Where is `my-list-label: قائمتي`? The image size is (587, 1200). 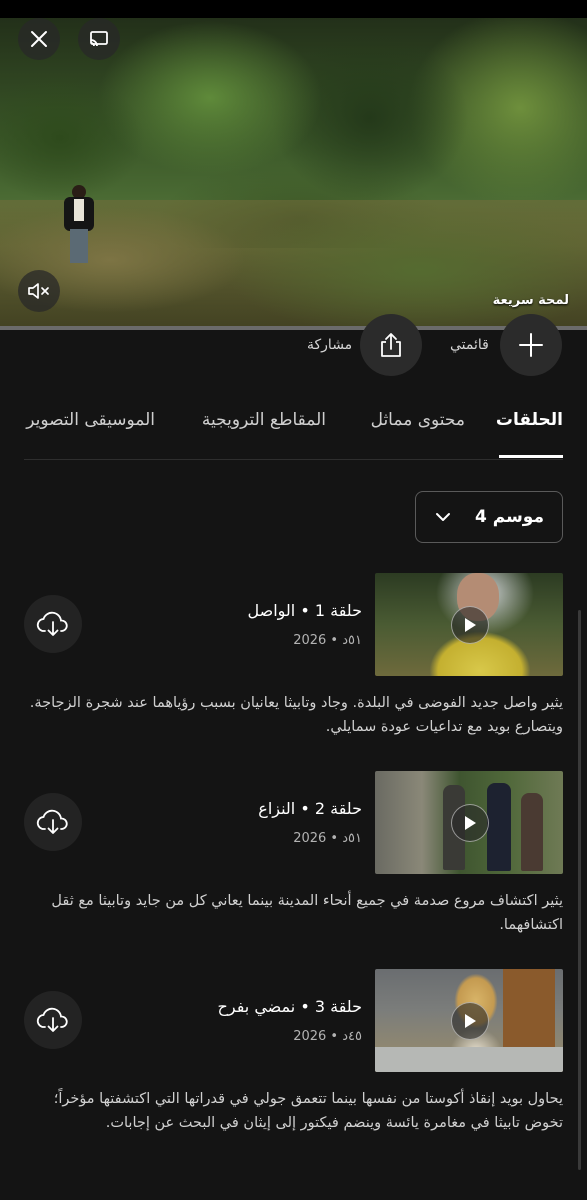 my-list-label: قائمتي is located at coordinates (469, 345).